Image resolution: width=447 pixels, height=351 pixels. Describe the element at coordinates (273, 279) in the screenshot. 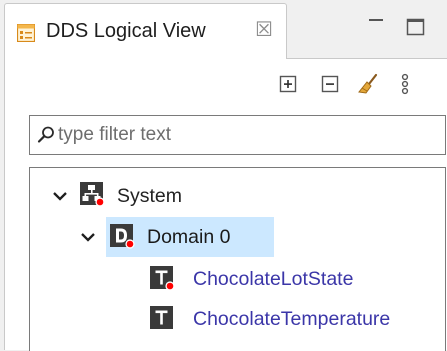

I see `tree-node-topic-label: ChocolateLotState` at that location.